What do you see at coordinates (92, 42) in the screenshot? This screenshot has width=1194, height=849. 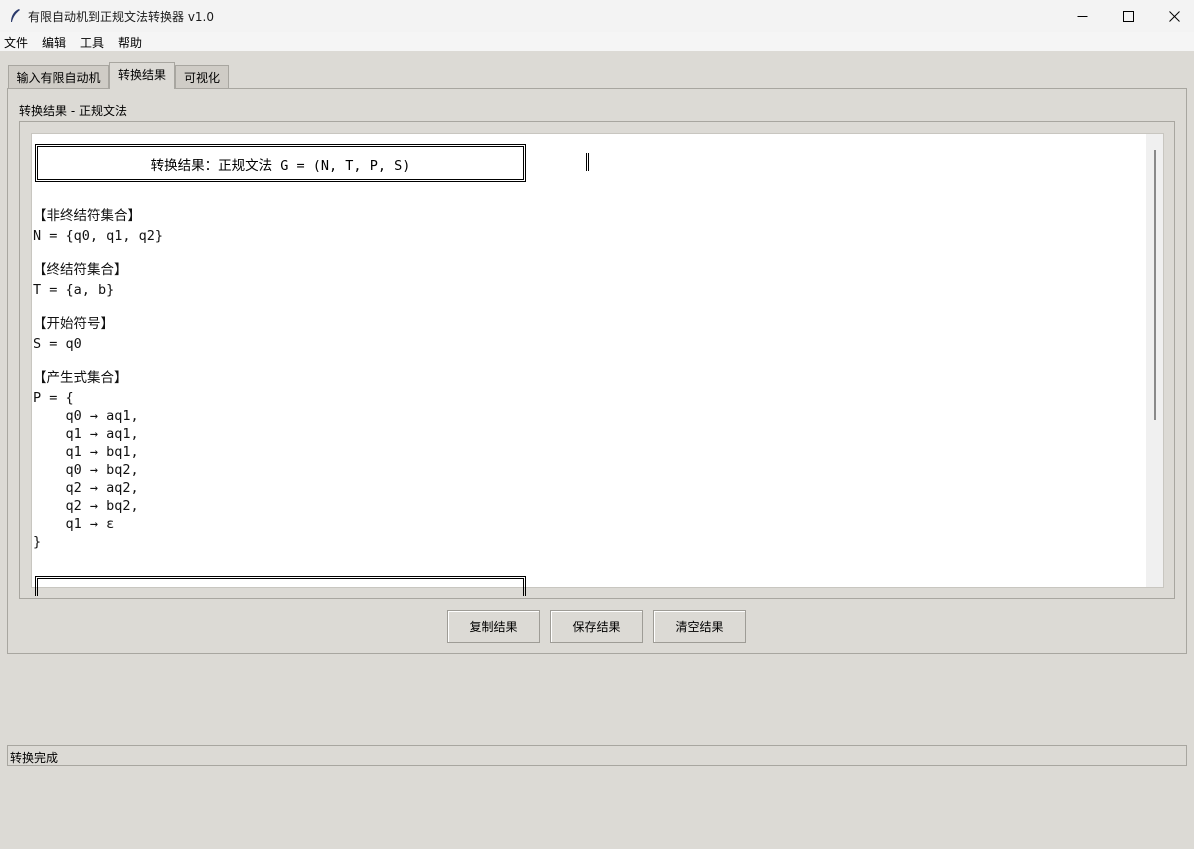 I see `menu-tools: 工具` at bounding box center [92, 42].